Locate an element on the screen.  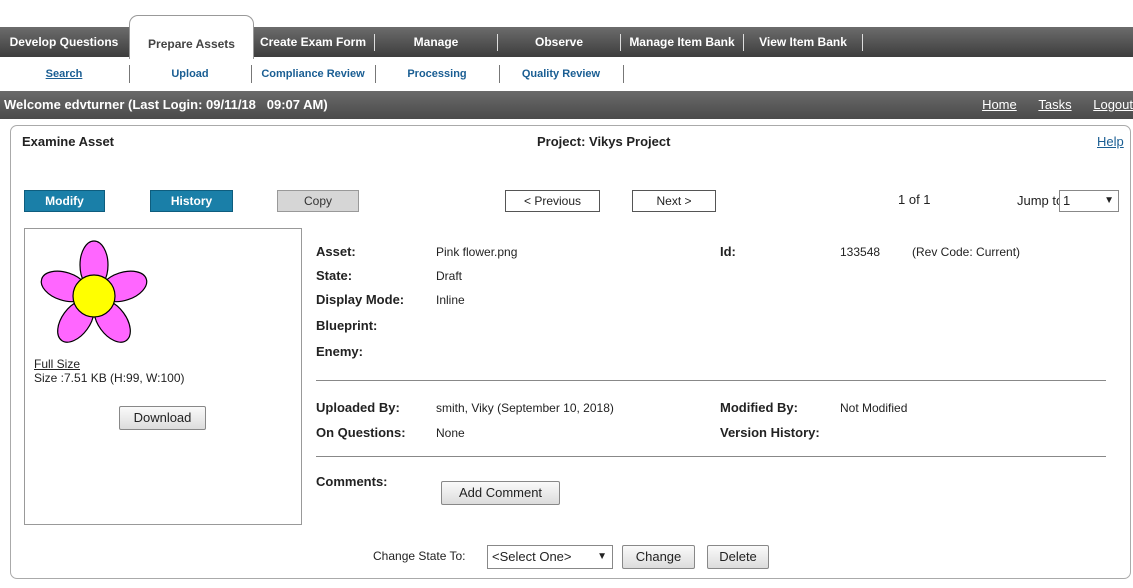
version-history-label: Version History: is located at coordinates (770, 432).